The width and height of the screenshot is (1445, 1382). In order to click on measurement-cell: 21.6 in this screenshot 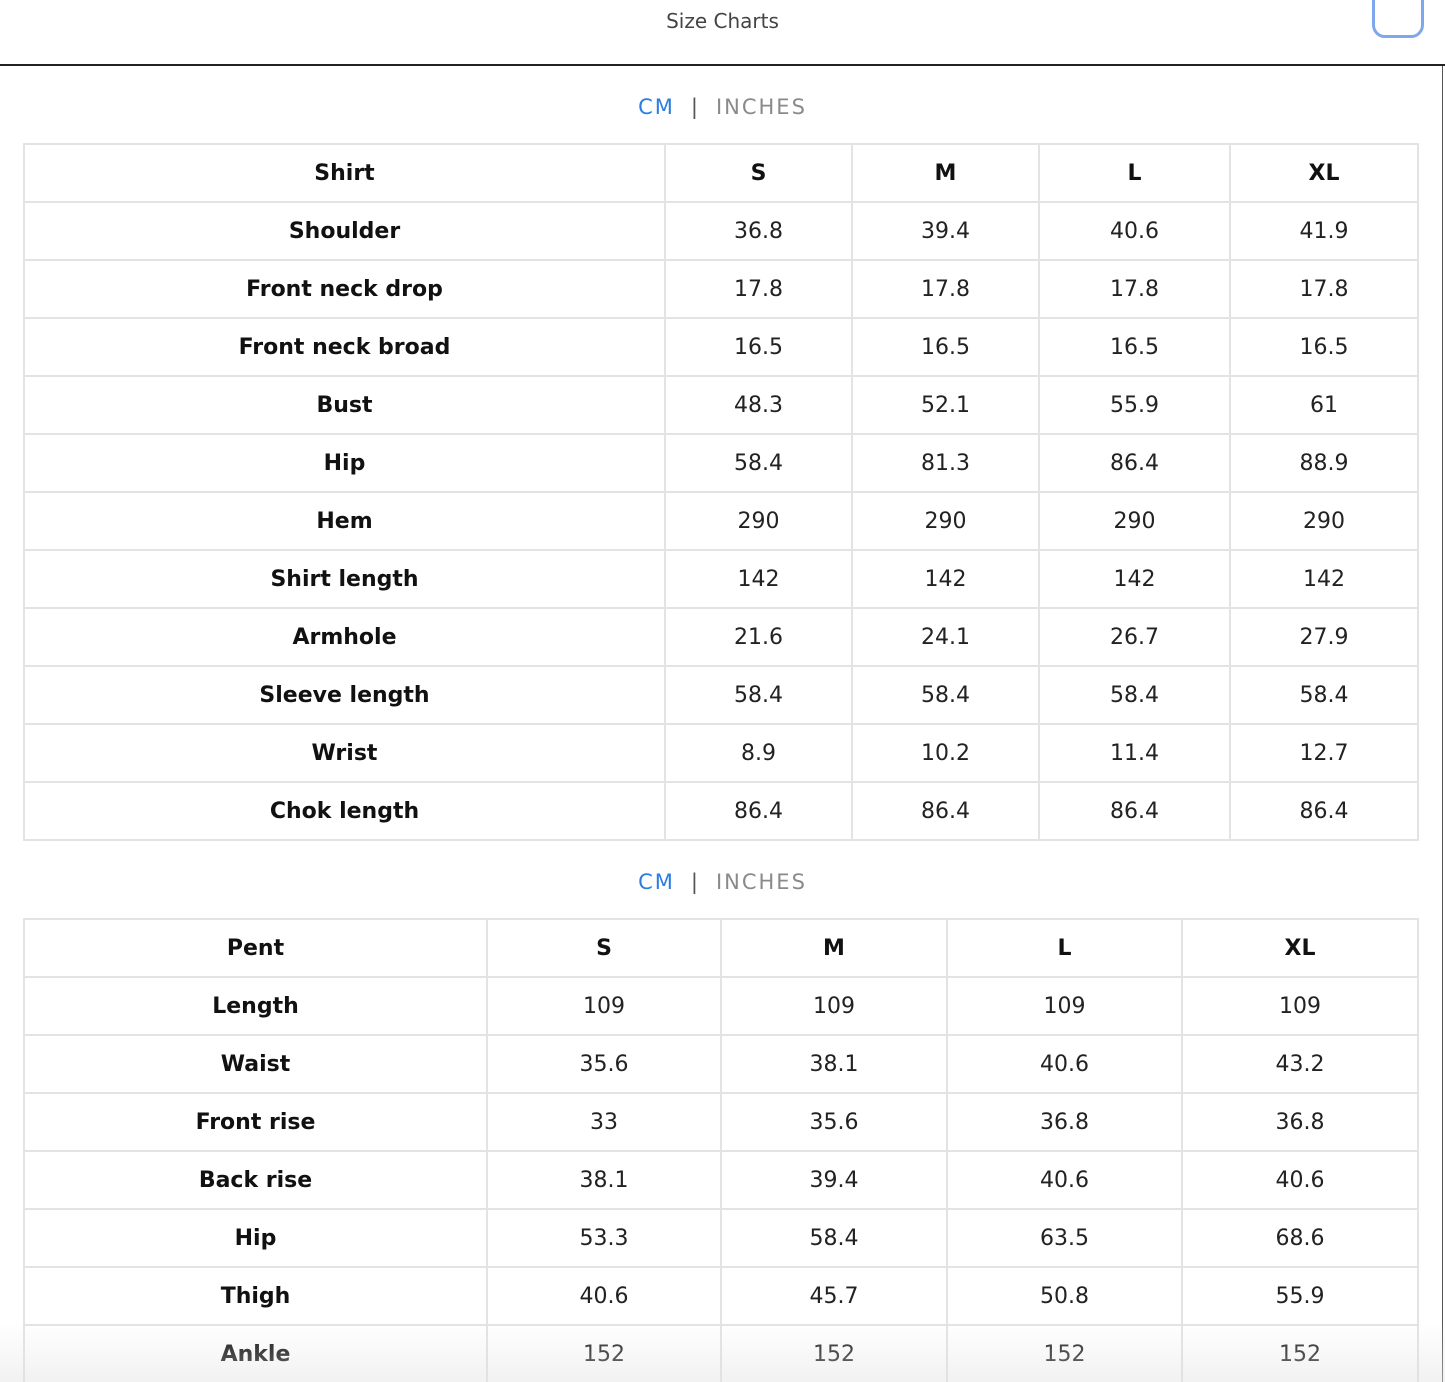, I will do `click(758, 637)`.